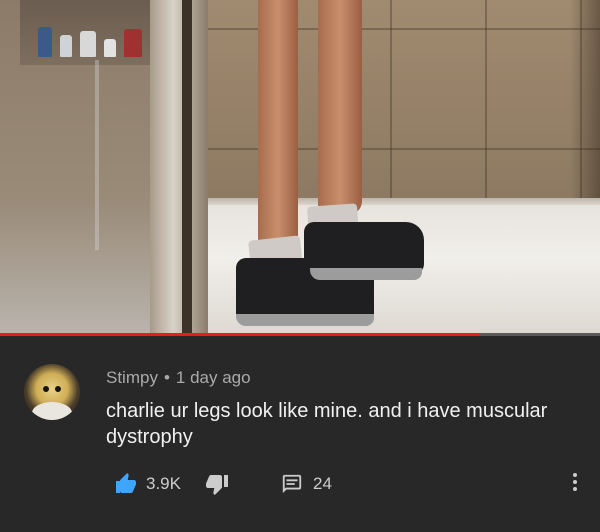 This screenshot has width=600, height=532. Describe the element at coordinates (292, 484) in the screenshot. I see `comment-icon` at that location.